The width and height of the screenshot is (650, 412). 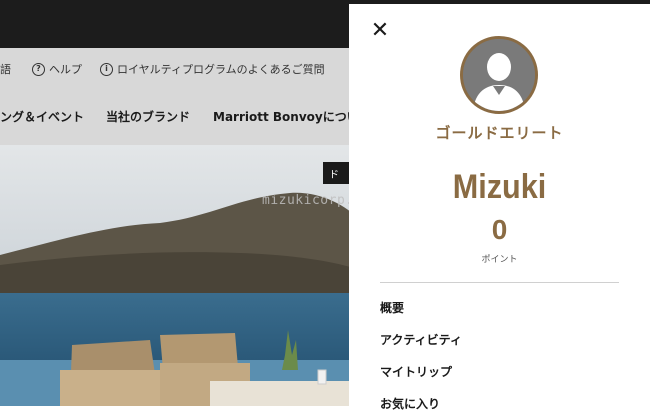 I want to click on member-tier: ゴールドエリート, so click(x=499, y=133).